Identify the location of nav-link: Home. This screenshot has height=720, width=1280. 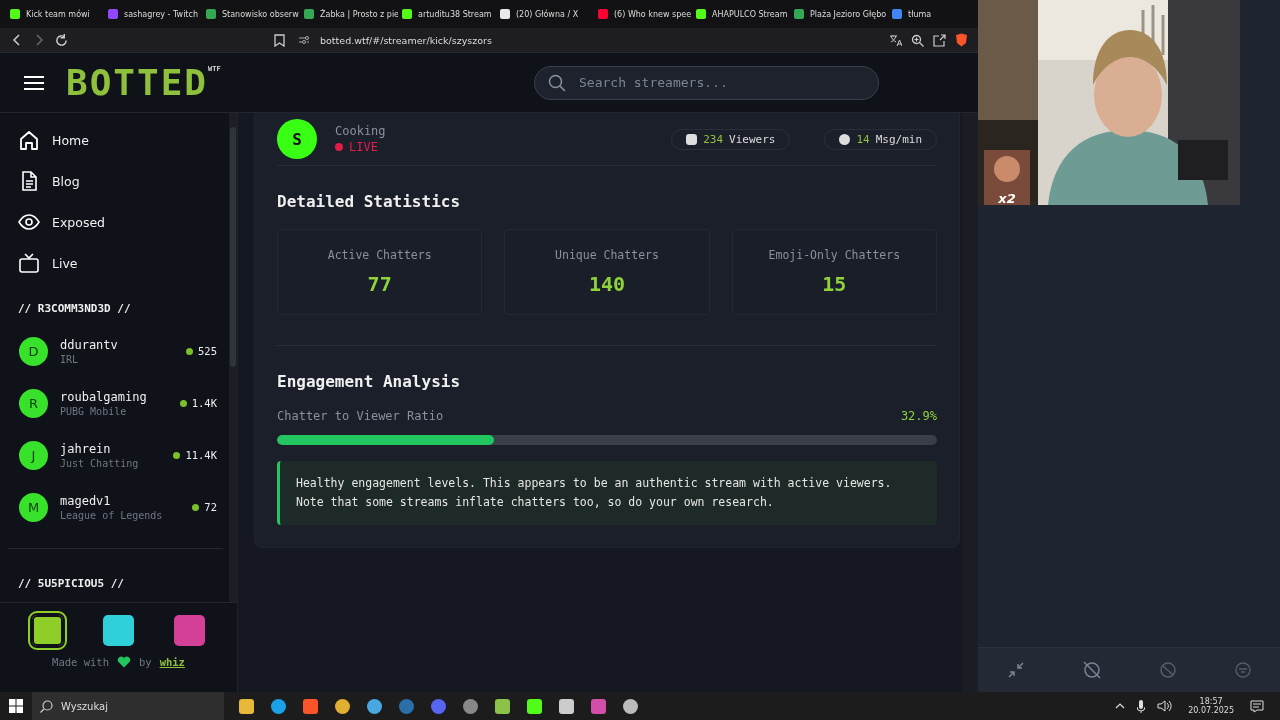
(108, 140).